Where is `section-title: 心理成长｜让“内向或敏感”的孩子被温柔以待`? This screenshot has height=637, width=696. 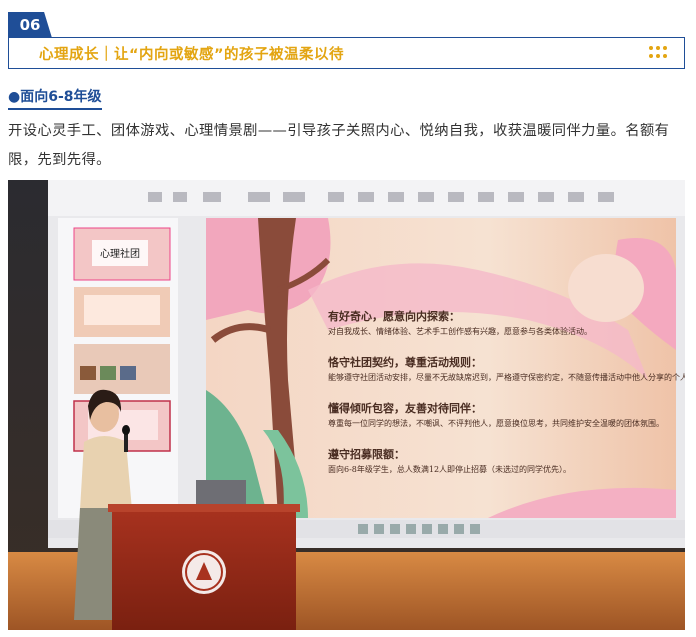 section-title: 心理成长｜让“内向或敏感”的孩子被温柔以待 is located at coordinates (192, 54).